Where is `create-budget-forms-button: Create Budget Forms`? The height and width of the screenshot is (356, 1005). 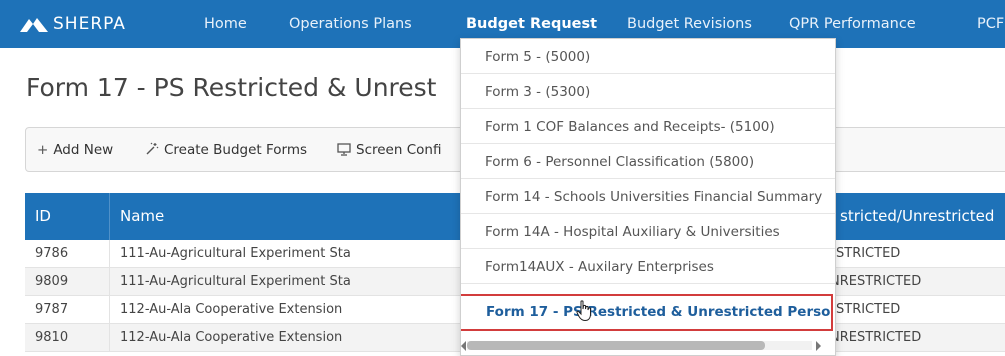 create-budget-forms-button: Create Budget Forms is located at coordinates (226, 150).